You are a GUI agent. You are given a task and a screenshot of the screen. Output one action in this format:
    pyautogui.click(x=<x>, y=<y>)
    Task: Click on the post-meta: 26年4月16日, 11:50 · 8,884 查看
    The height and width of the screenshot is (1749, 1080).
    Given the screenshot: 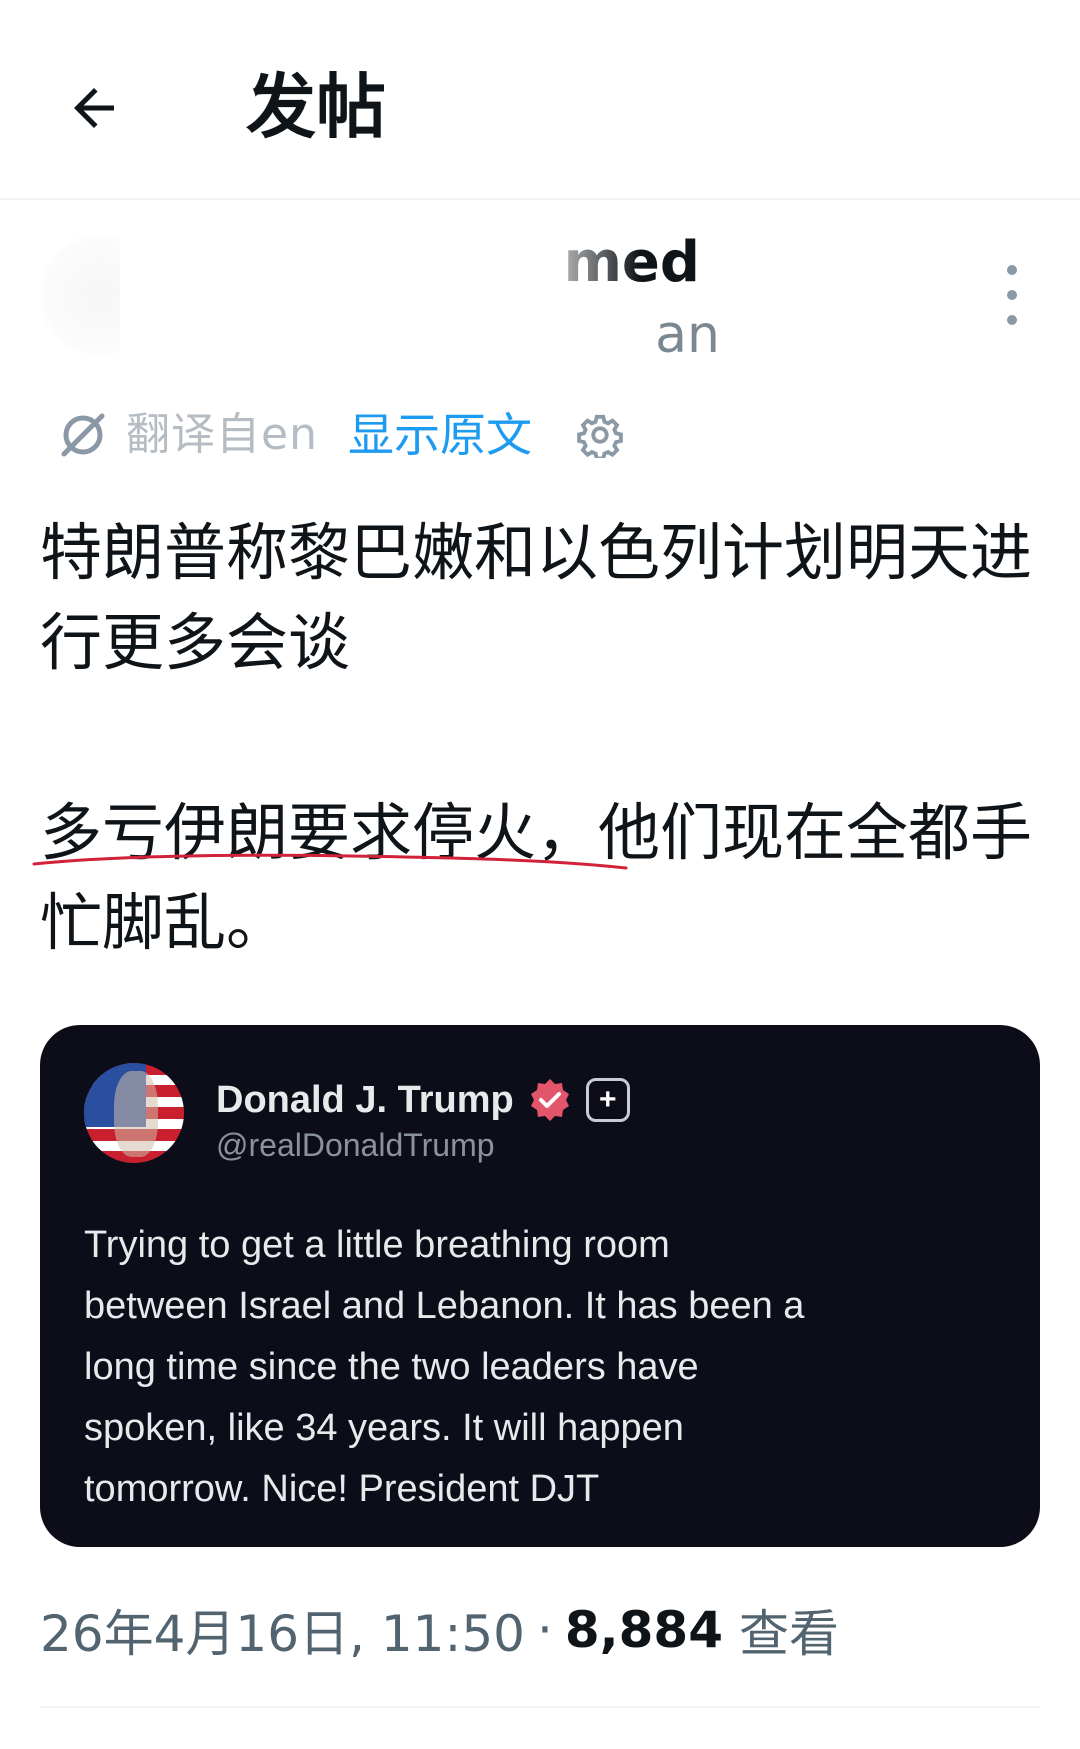 What is the action you would take?
    pyautogui.click(x=439, y=1630)
    